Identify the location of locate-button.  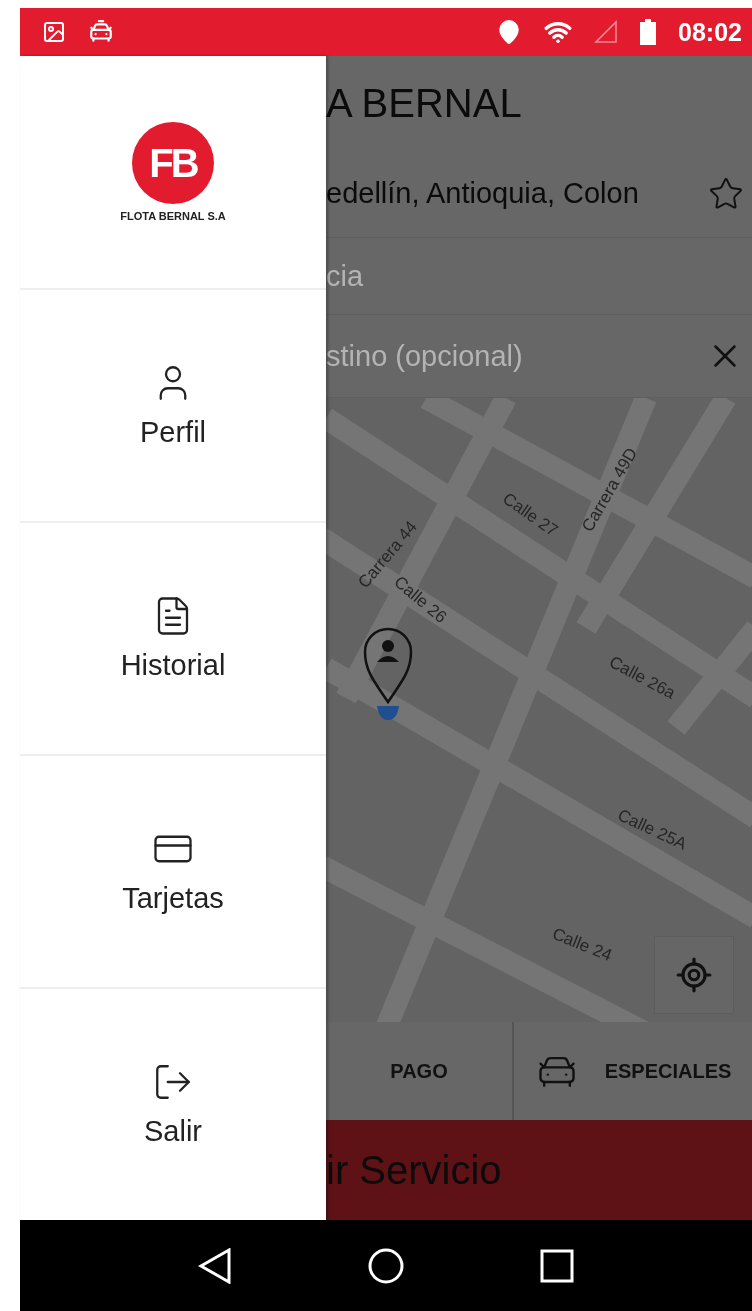
(694, 975).